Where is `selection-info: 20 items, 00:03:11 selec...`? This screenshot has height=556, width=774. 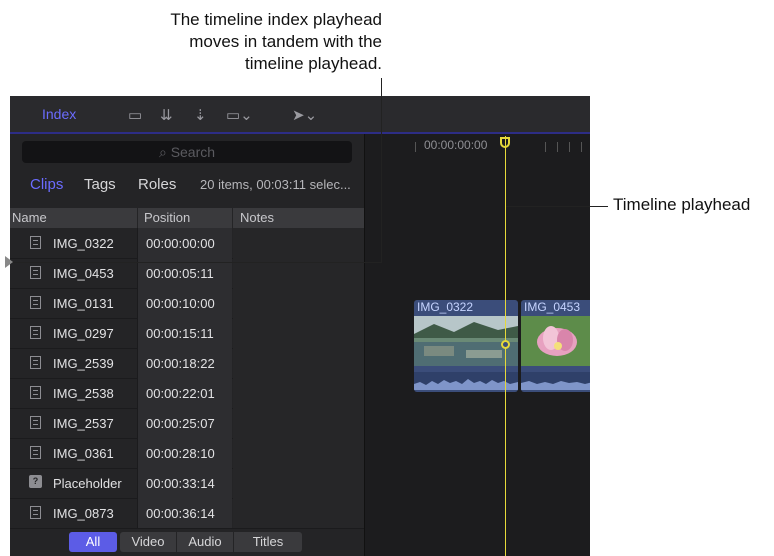 selection-info: 20 items, 00:03:11 selec... is located at coordinates (275, 184).